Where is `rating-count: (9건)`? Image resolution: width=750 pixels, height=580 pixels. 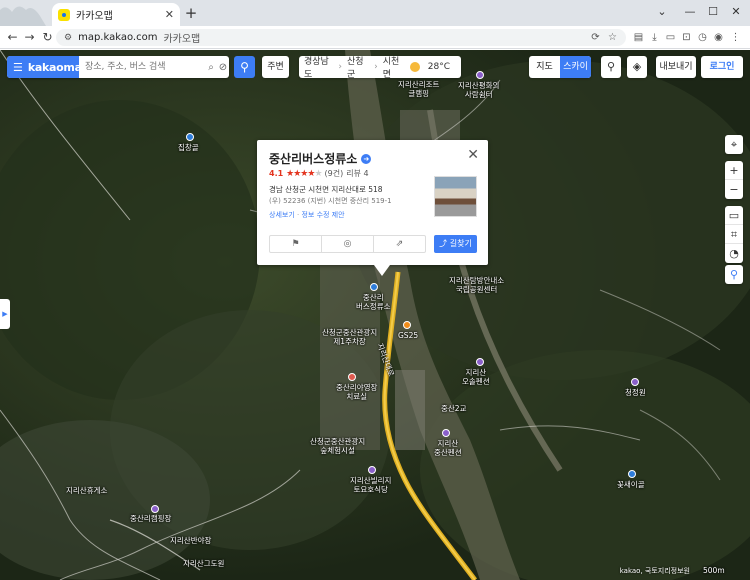 rating-count: (9건) is located at coordinates (334, 173).